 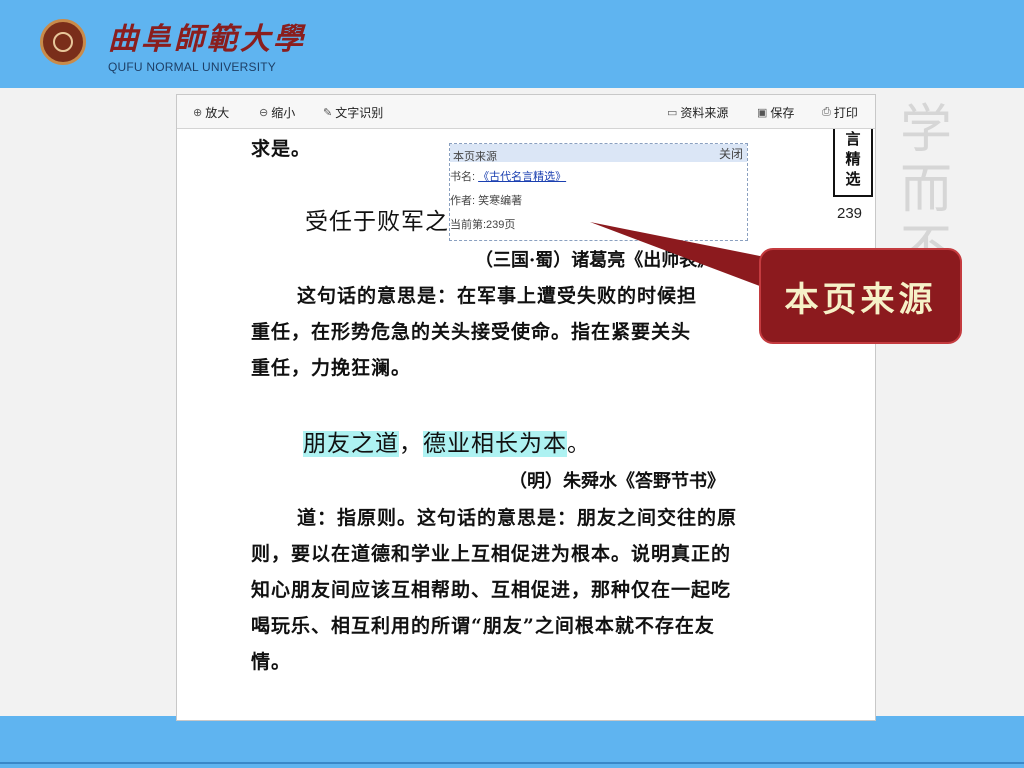 I want to click on popup-title: 本页来源, so click(x=475, y=157).